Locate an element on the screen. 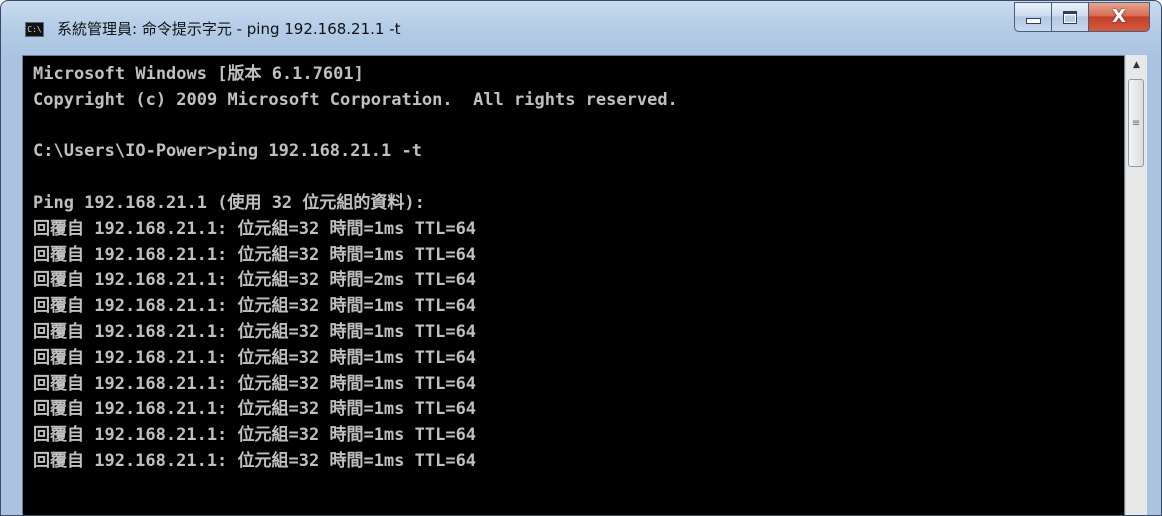 The width and height of the screenshot is (1162, 516). vertical-scrollbar: ▲ ≡ is located at coordinates (1136, 285).